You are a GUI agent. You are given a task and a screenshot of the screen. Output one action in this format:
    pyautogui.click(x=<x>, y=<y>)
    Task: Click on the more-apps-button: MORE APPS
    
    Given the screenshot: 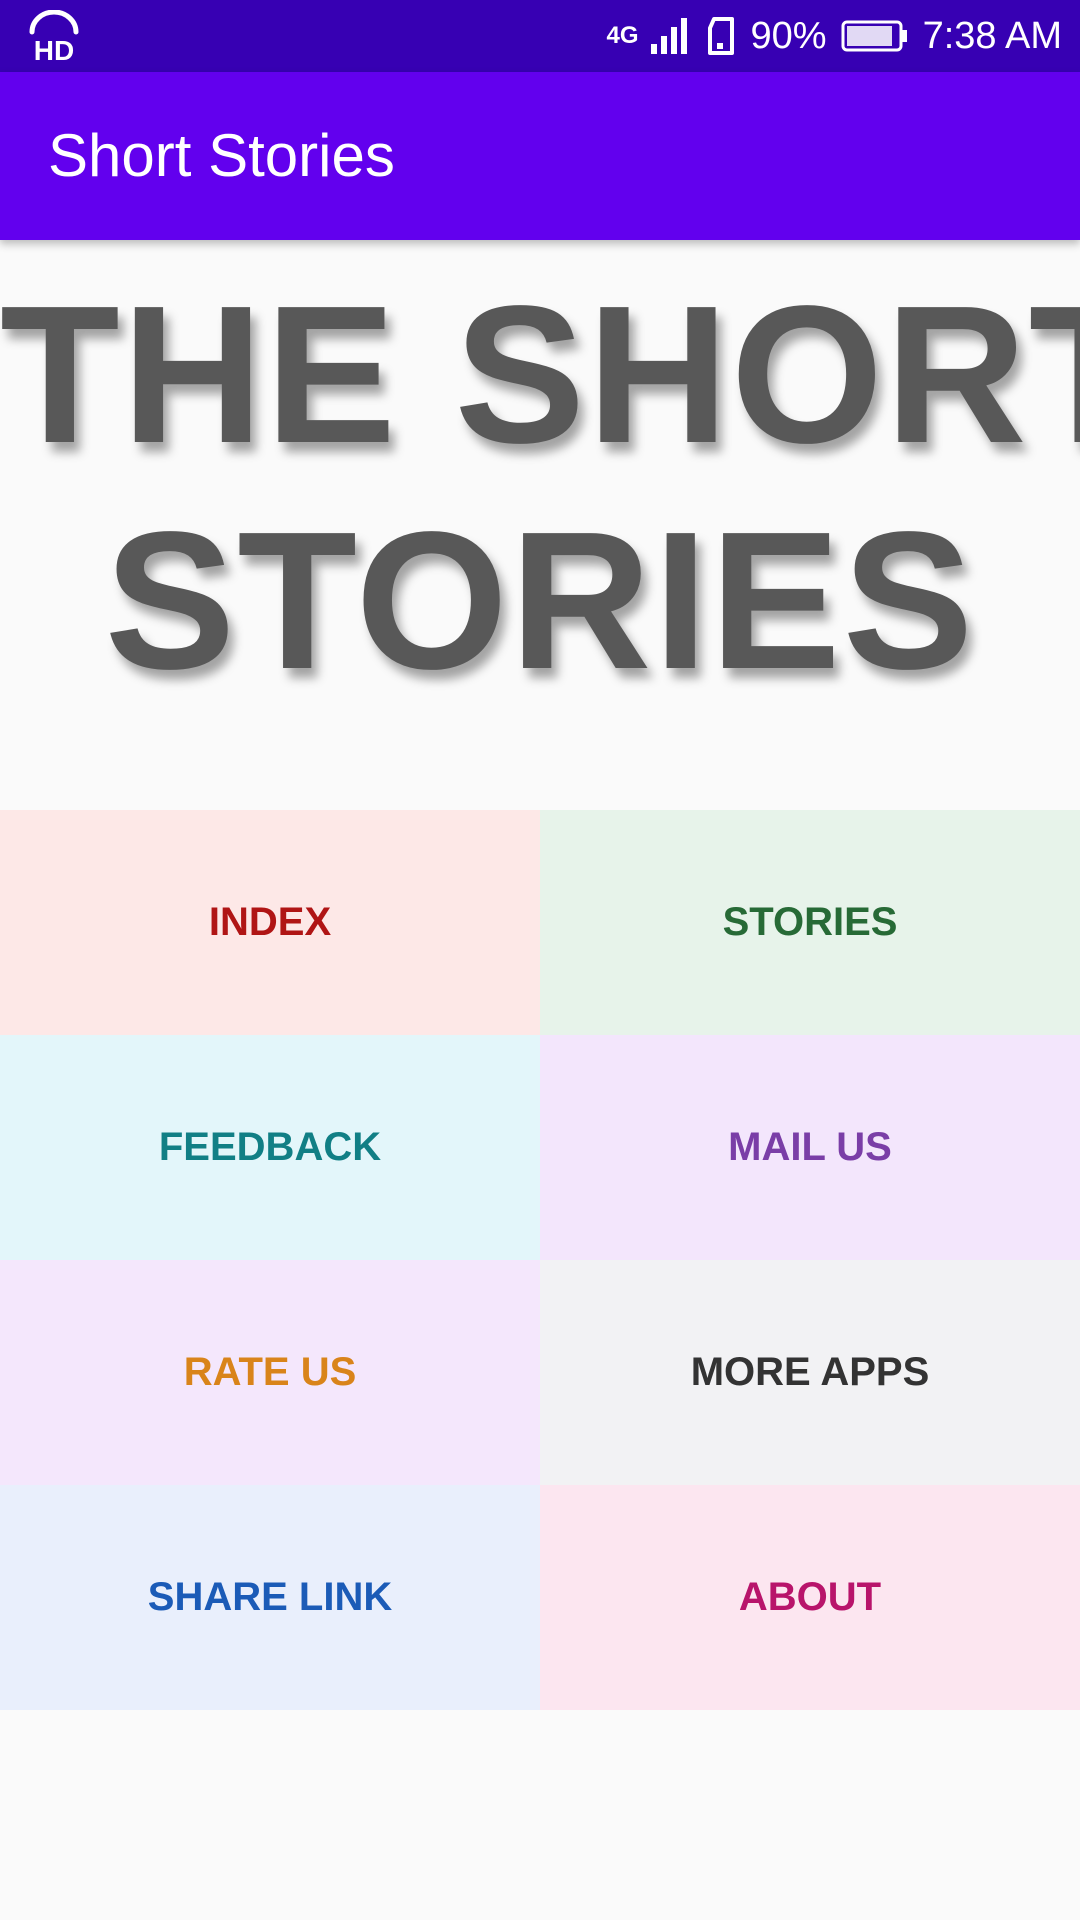 What is the action you would take?
    pyautogui.click(x=810, y=1372)
    